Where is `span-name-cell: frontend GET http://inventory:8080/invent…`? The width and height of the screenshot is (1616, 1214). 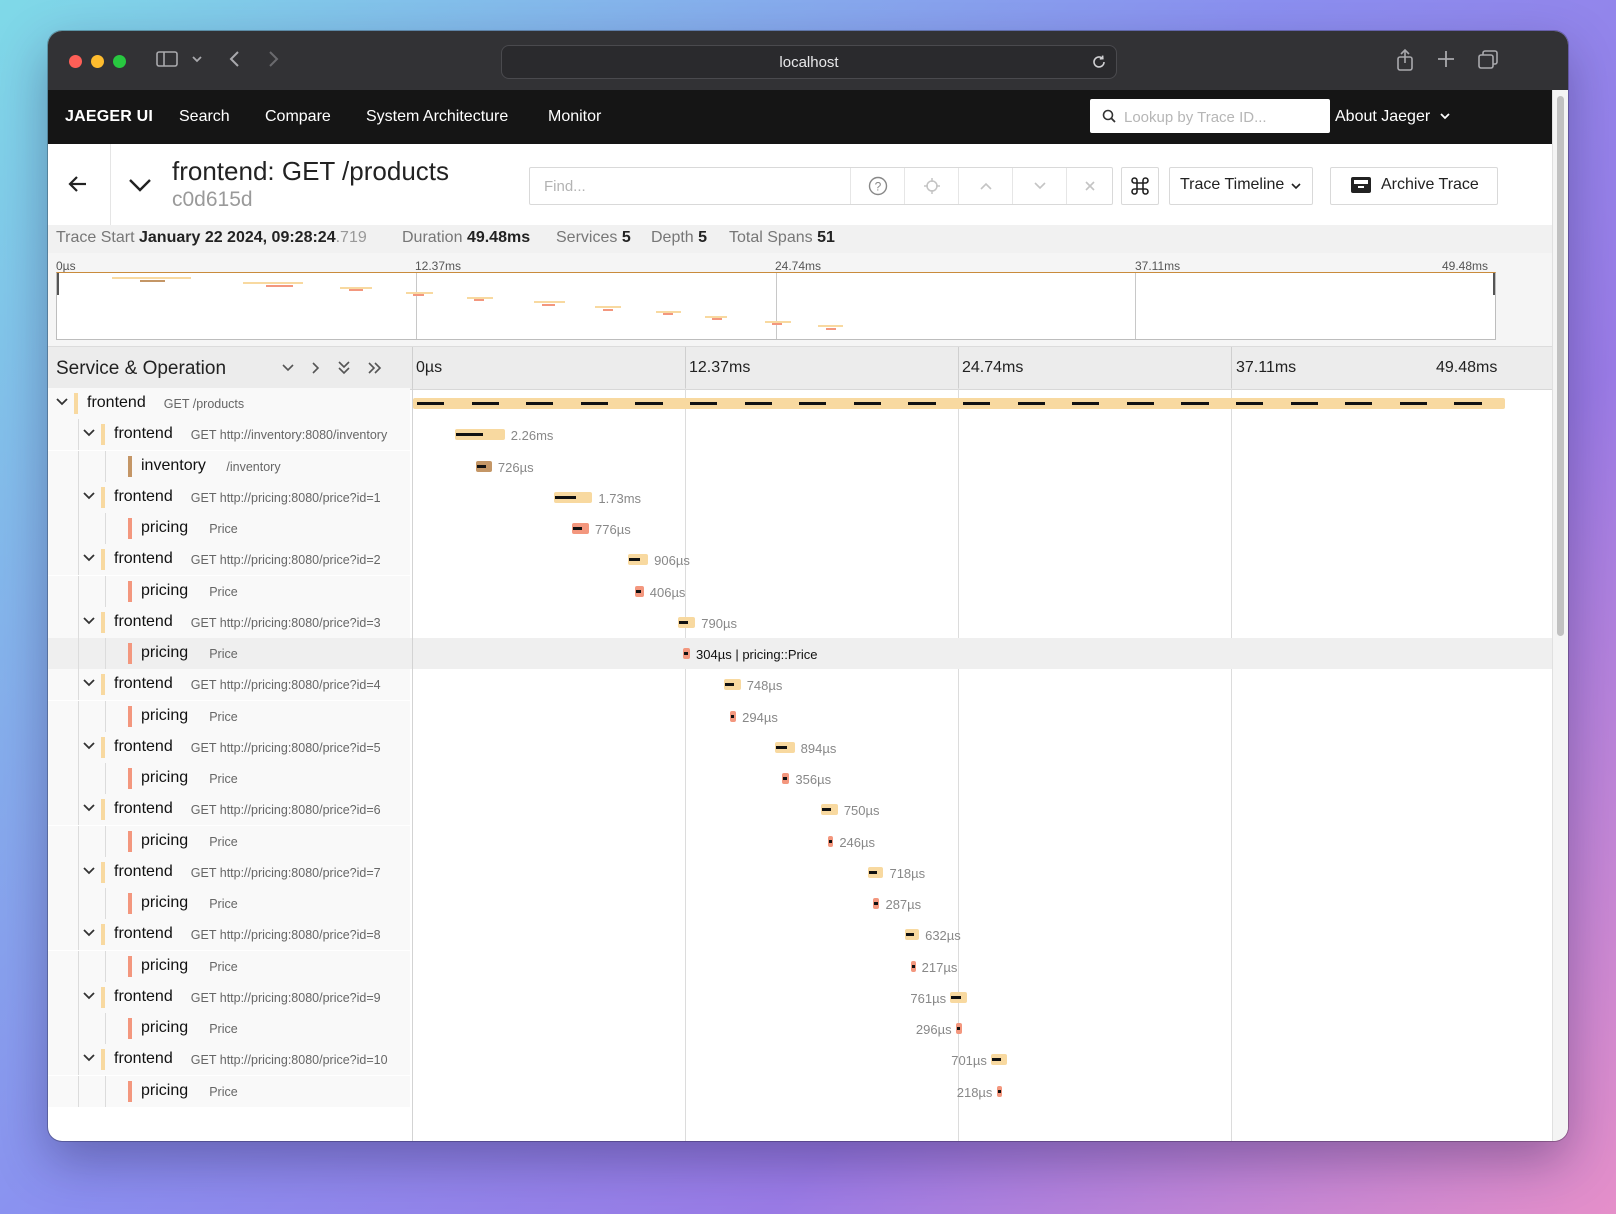 span-name-cell: frontend GET http://inventory:8080/invent… is located at coordinates (229, 435).